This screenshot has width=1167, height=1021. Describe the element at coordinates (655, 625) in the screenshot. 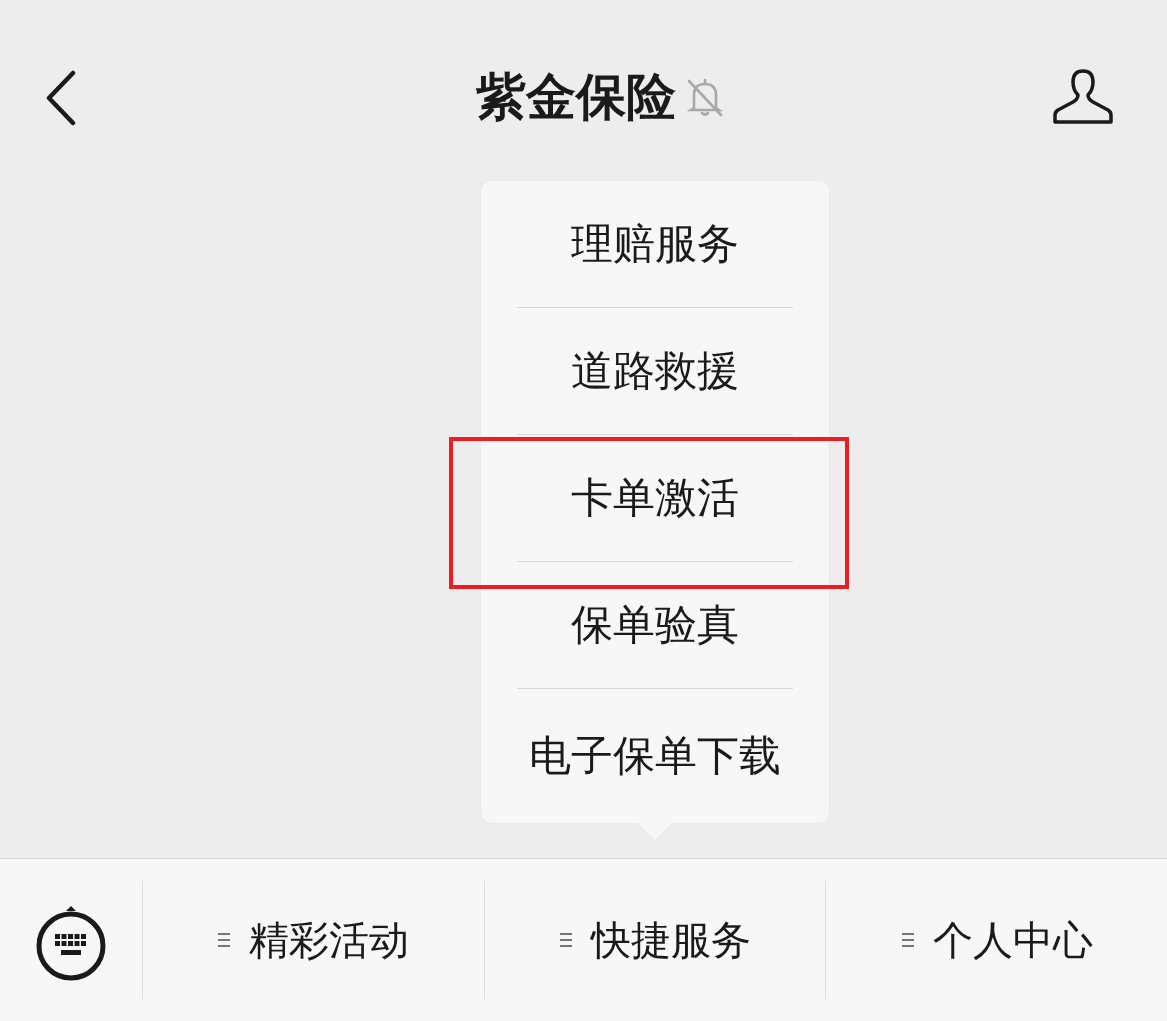

I see `menu-item: 保单验真` at that location.